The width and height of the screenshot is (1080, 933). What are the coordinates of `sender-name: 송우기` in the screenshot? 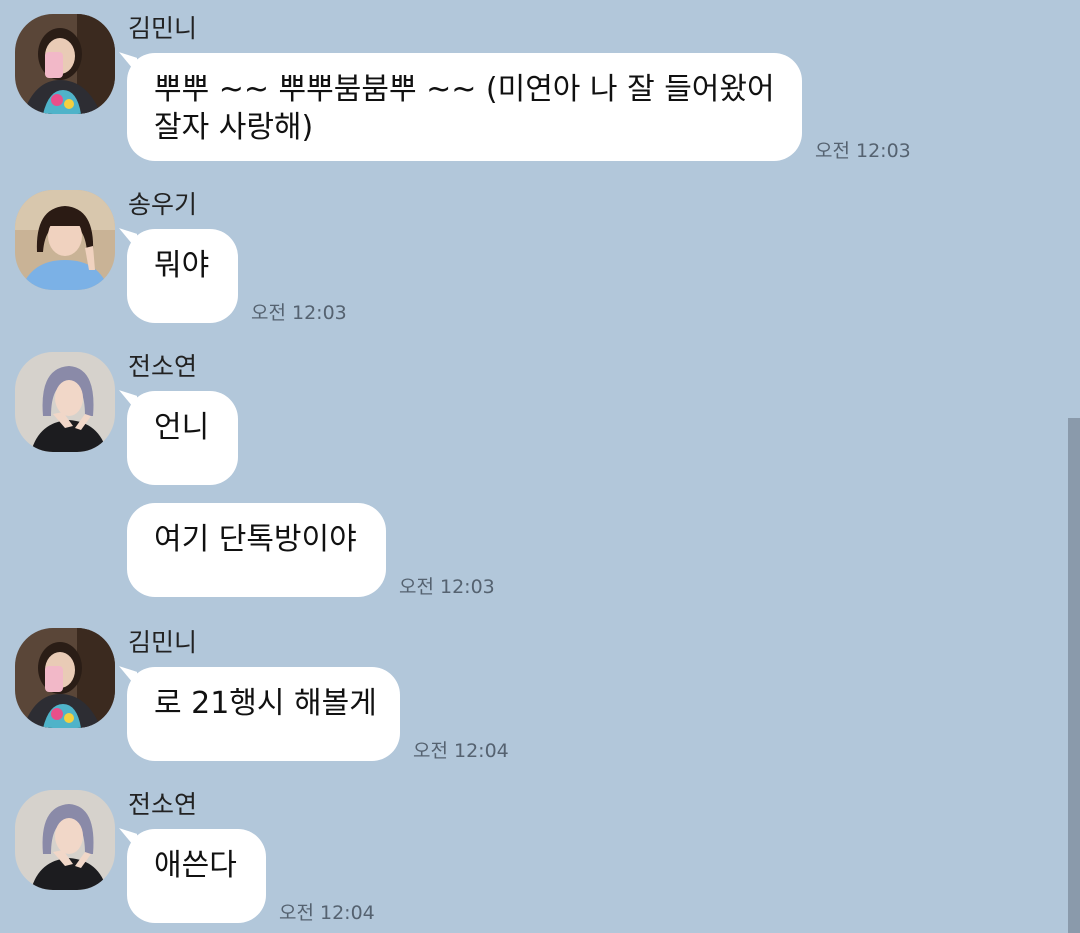 It's located at (163, 204).